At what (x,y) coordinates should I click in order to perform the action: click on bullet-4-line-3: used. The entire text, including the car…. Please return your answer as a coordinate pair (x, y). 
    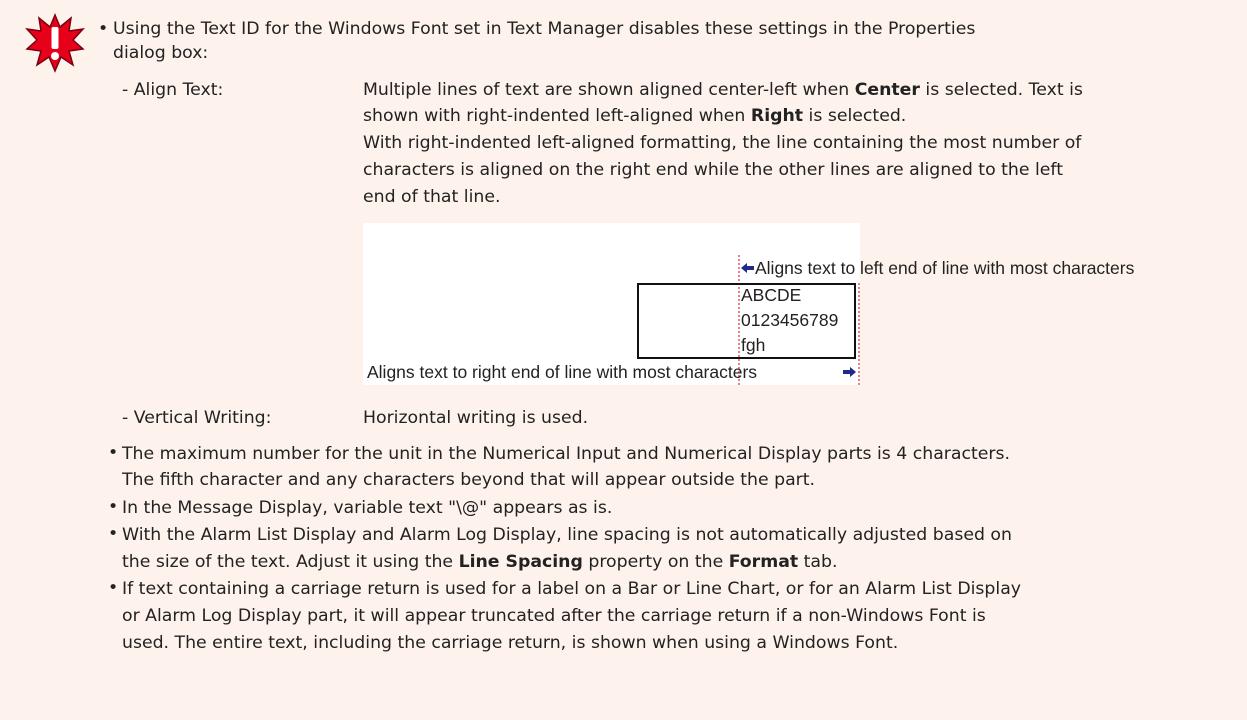
    Looking at the image, I should click on (510, 643).